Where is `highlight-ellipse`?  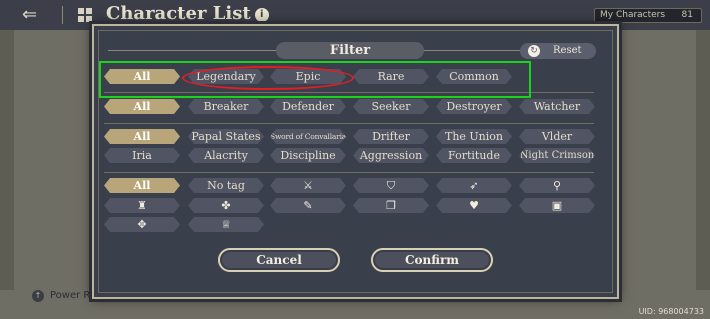 highlight-ellipse is located at coordinates (268, 78).